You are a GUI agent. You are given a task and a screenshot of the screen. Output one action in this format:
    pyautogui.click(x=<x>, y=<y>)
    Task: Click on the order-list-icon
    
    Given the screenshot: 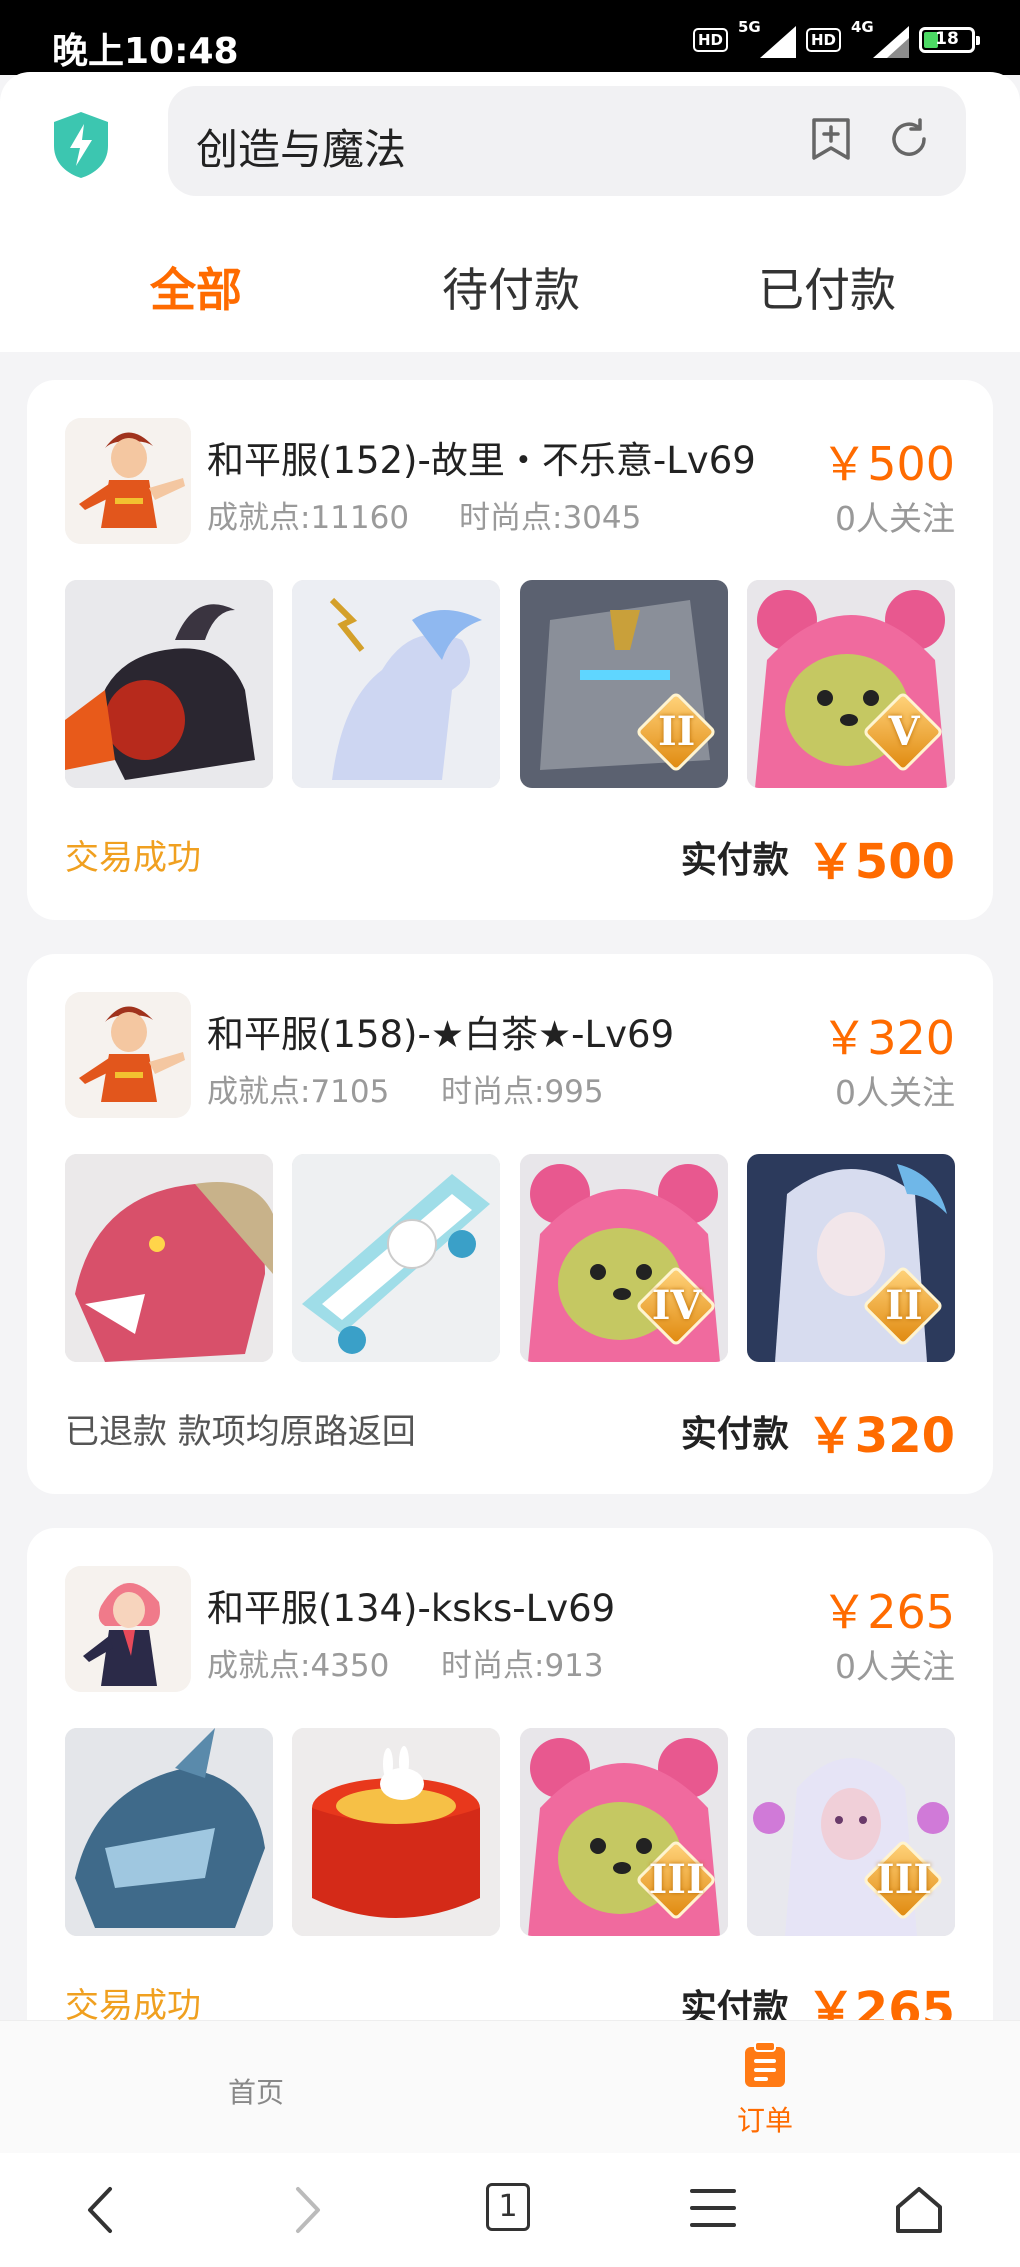 What is the action you would take?
    pyautogui.click(x=765, y=2064)
    